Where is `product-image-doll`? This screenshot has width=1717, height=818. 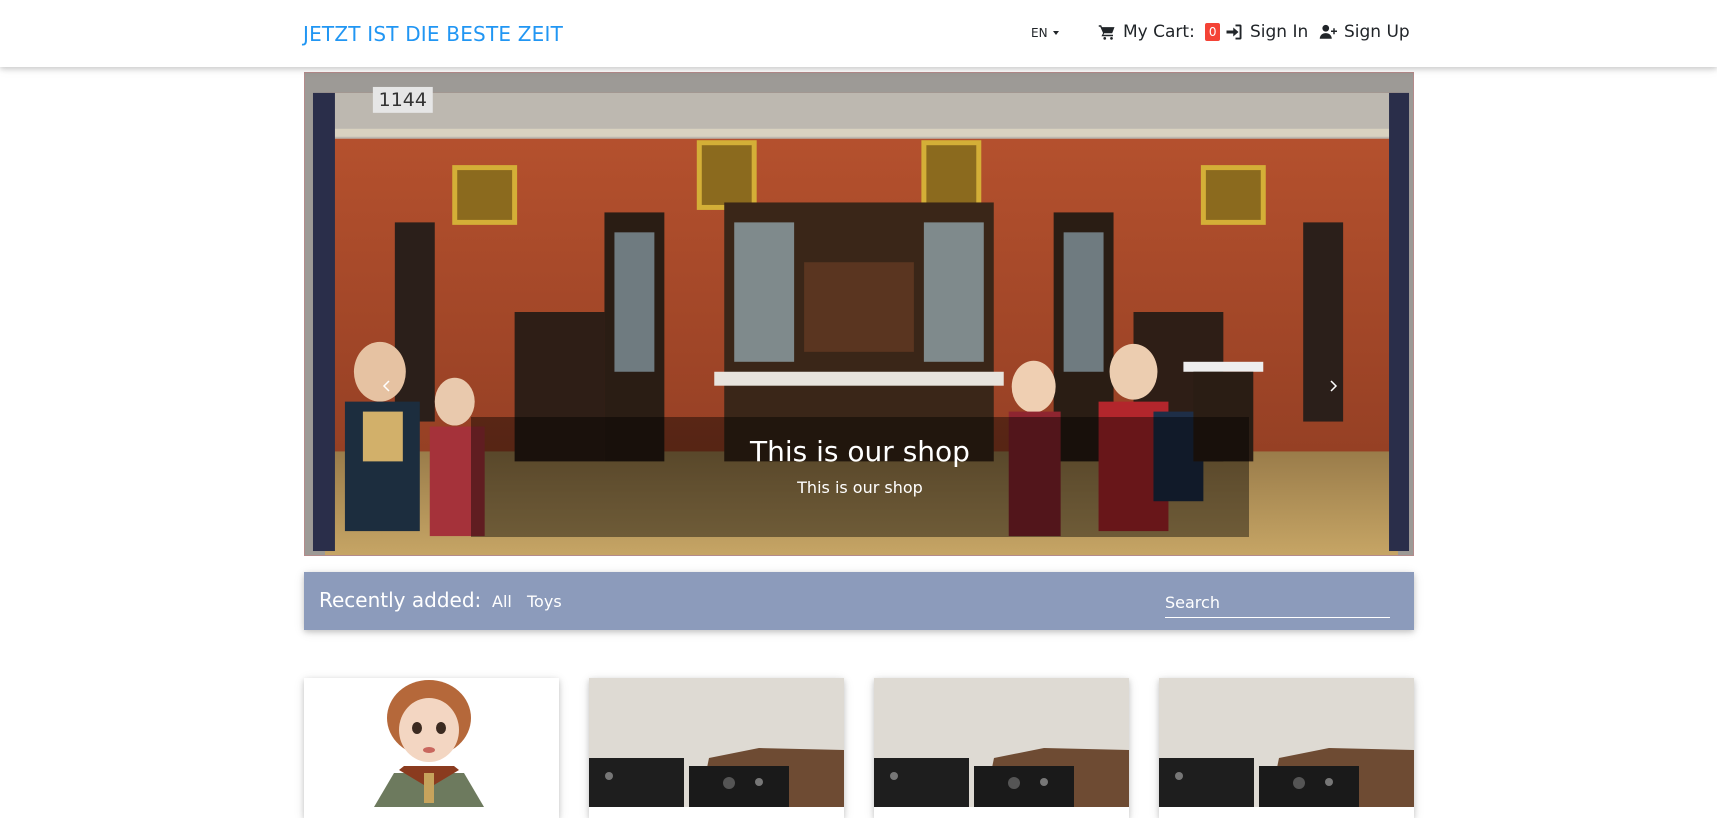
product-image-doll is located at coordinates (431, 742).